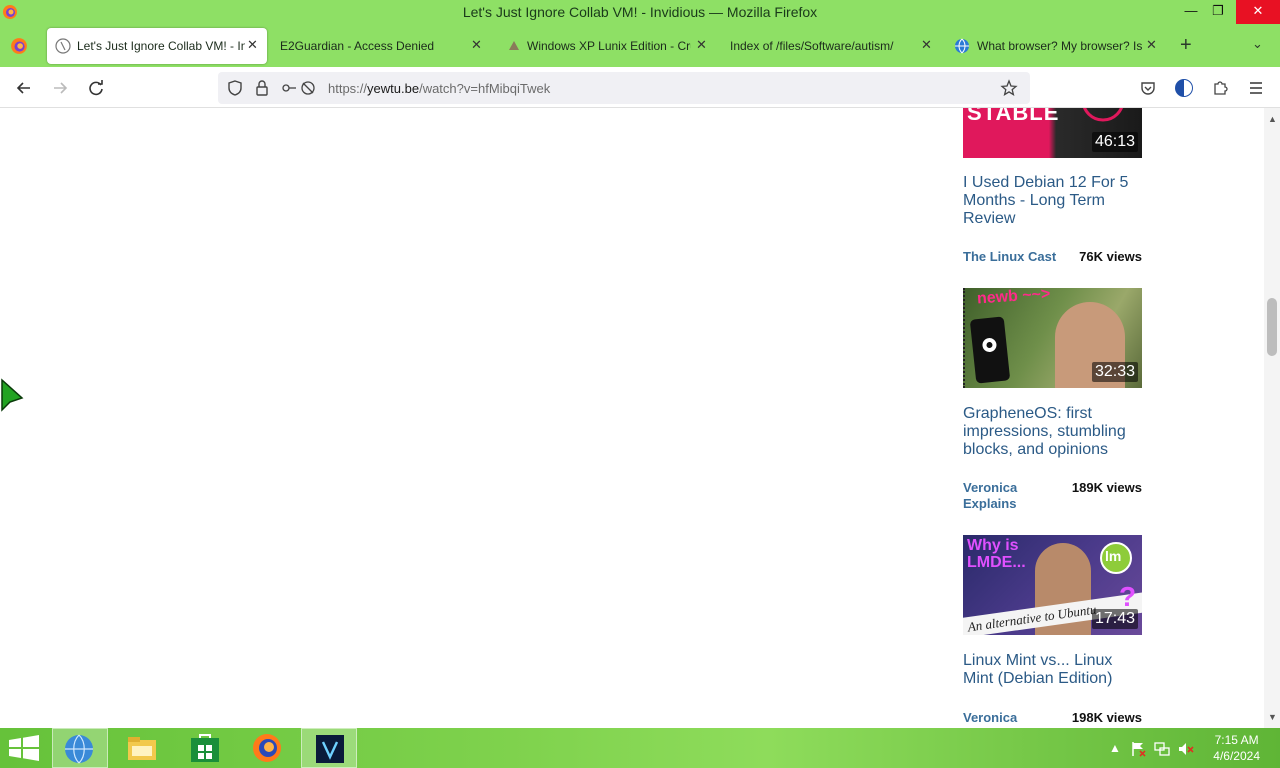  I want to click on tab-label: Index of /files/Software/autism/, so click(812, 46).